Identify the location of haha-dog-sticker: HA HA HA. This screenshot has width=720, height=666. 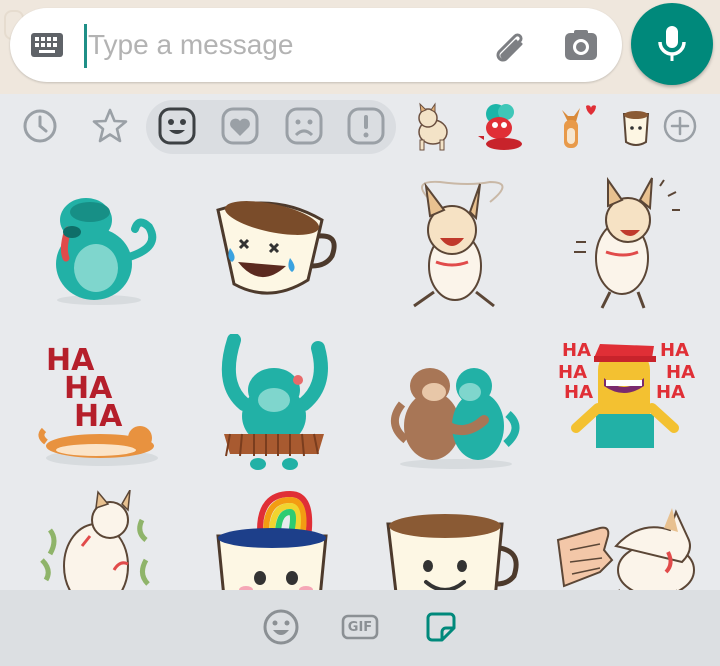
(99, 404).